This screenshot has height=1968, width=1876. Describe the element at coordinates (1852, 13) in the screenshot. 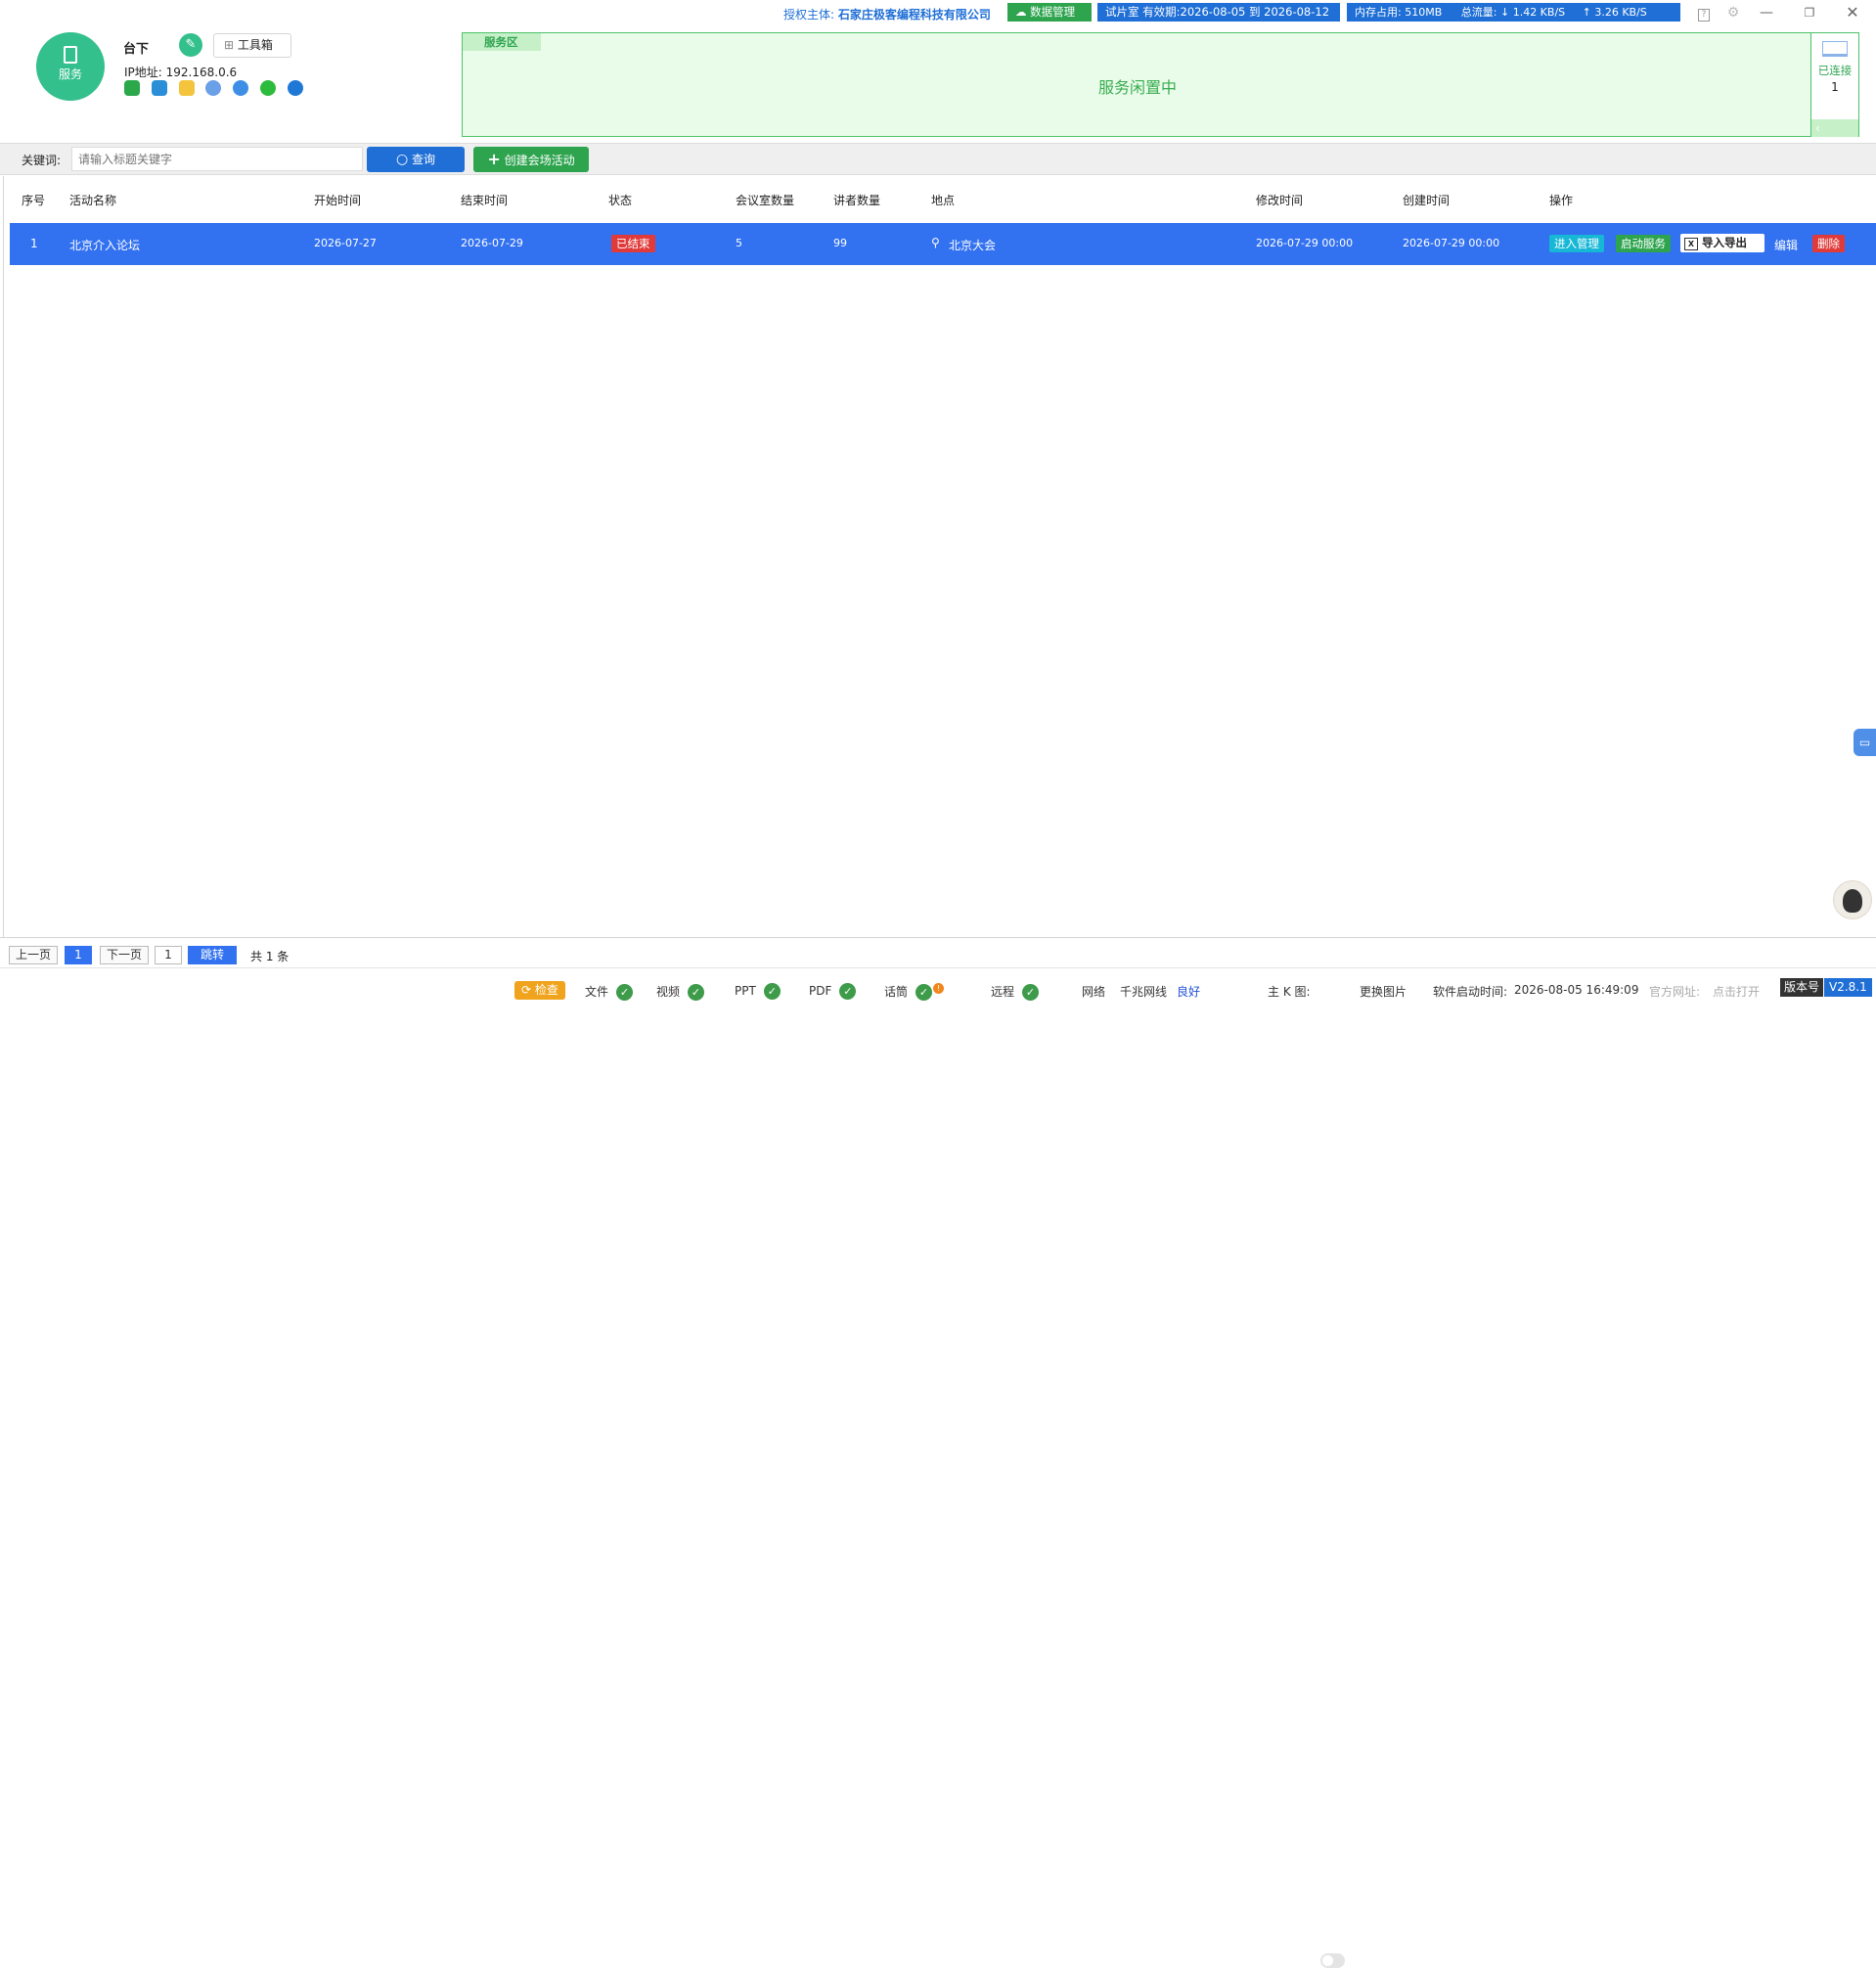

I see `close-icon: ✕` at that location.